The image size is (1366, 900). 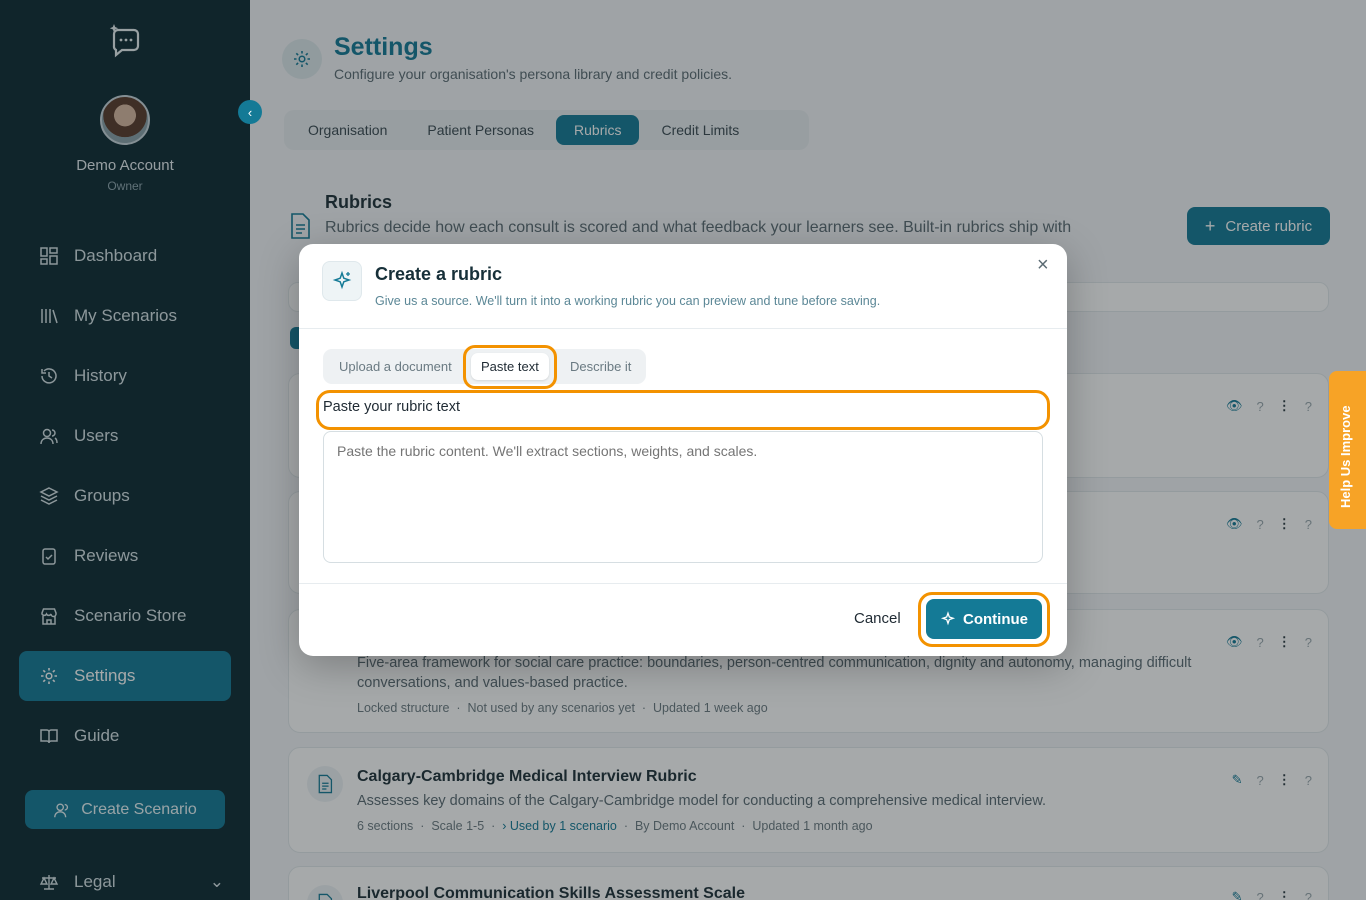 I want to click on help-us-improve-tab: Help Us Improve, so click(x=1347, y=450).